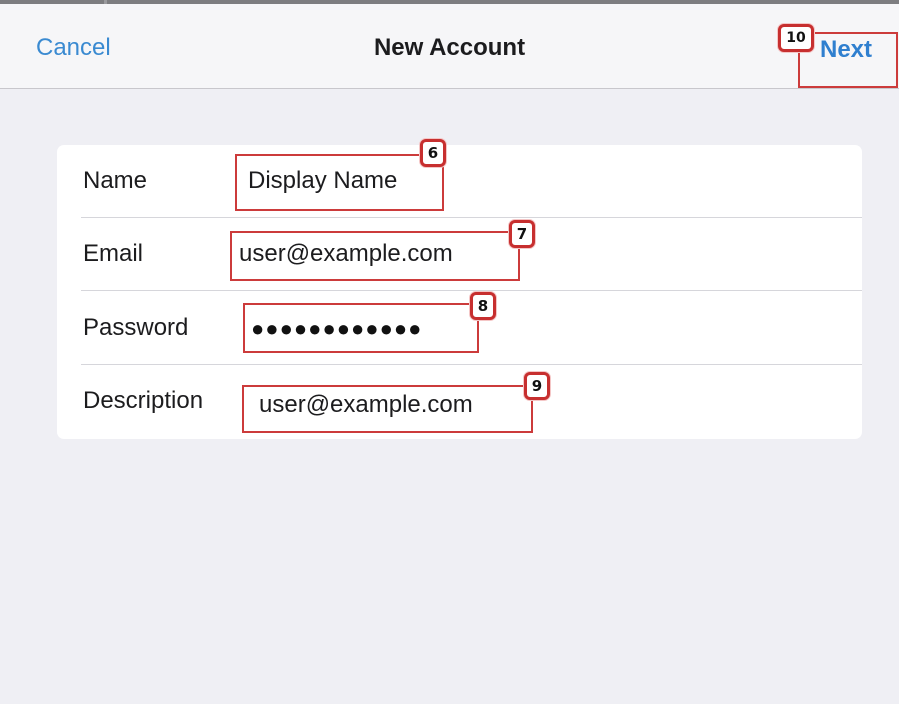 This screenshot has width=899, height=704. Describe the element at coordinates (115, 180) in the screenshot. I see `name-label: Name` at that location.